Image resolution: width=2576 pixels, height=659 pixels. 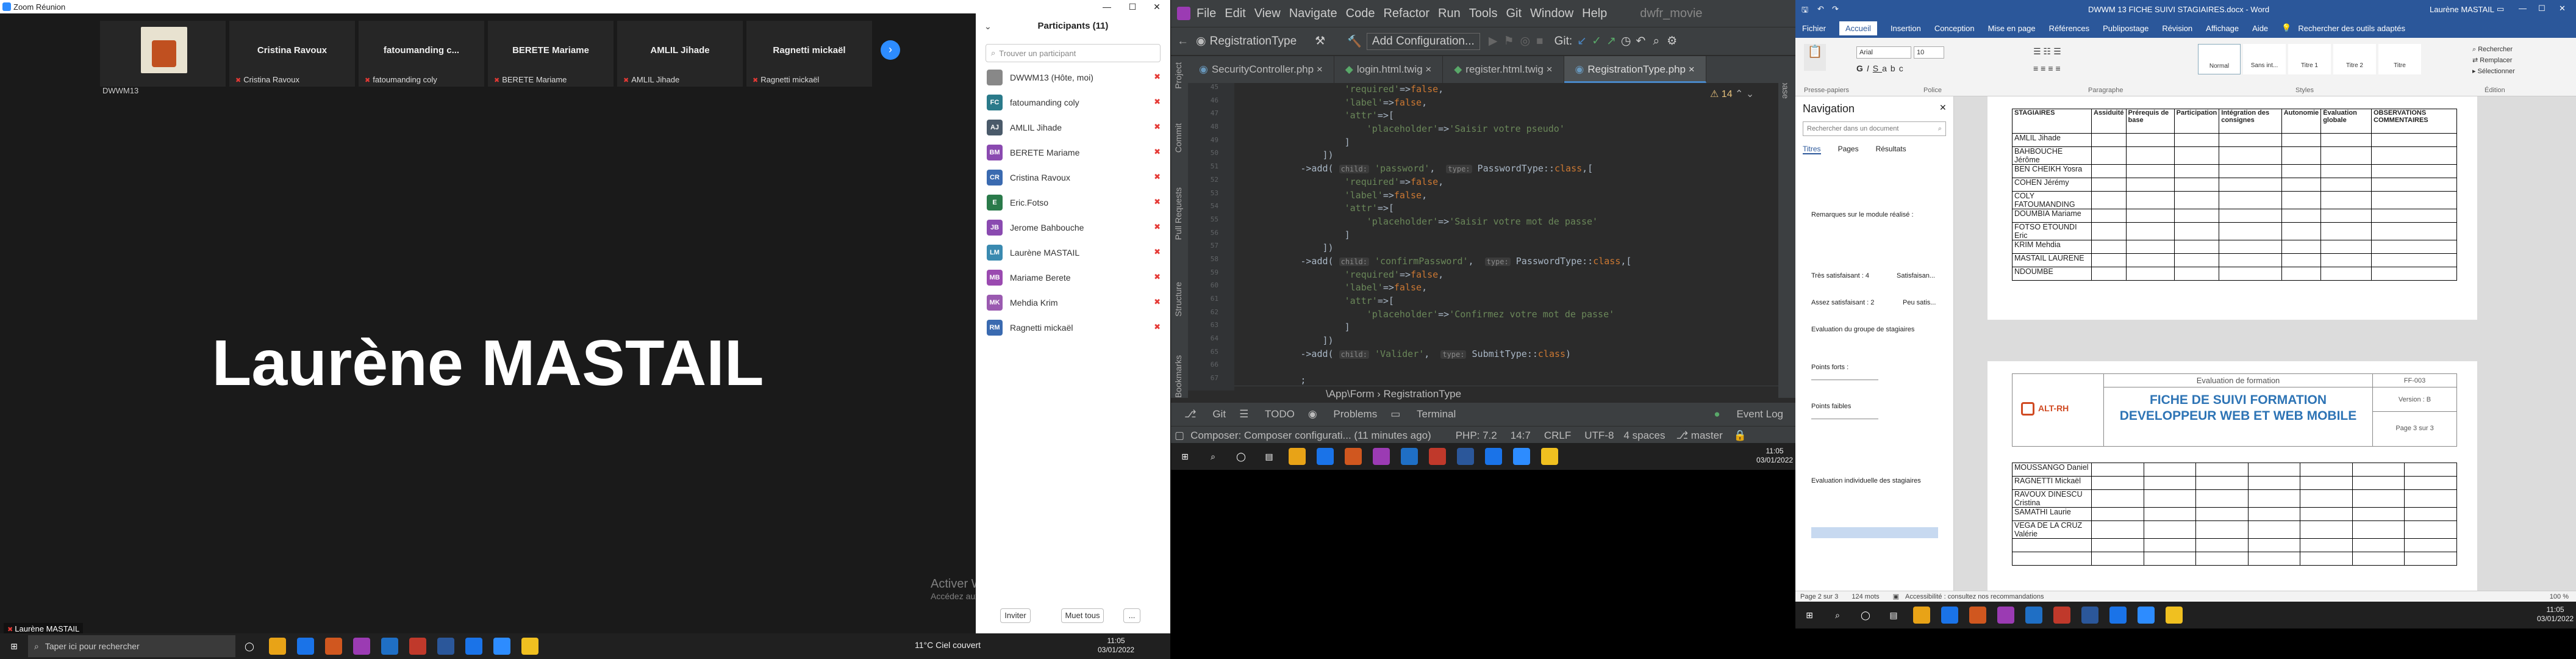 I want to click on tool-structure: Structure, so click(x=1178, y=299).